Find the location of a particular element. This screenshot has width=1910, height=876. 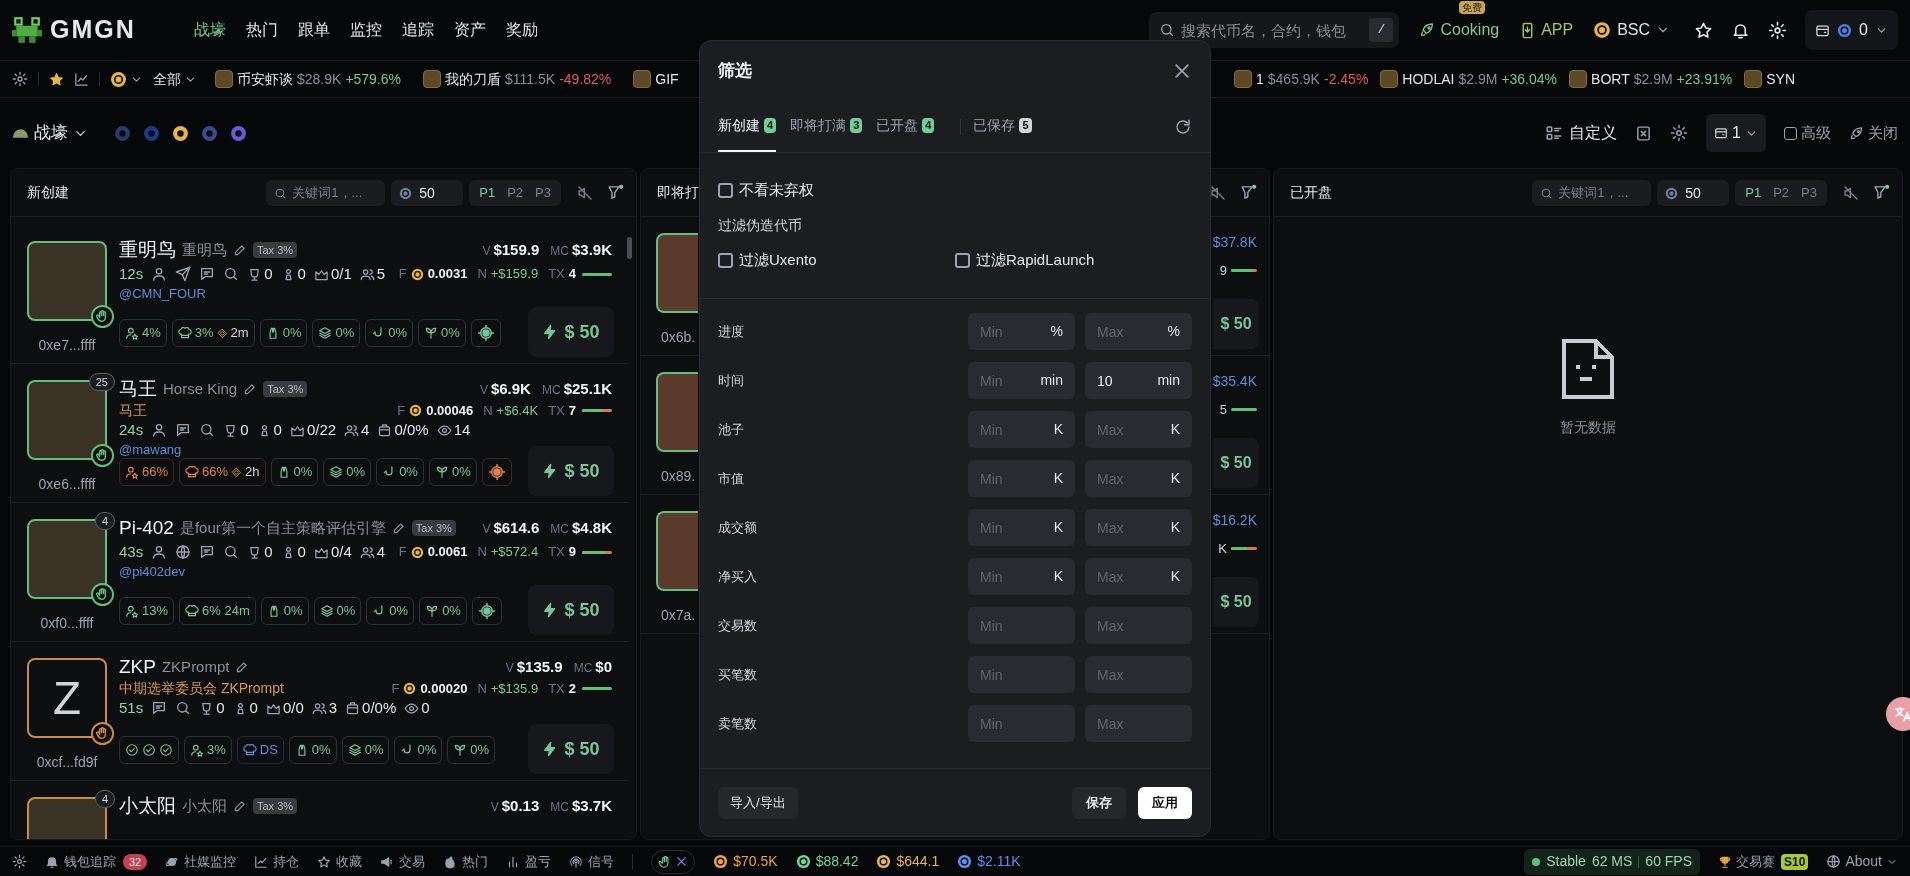

token-name: 马王 is located at coordinates (138, 389).